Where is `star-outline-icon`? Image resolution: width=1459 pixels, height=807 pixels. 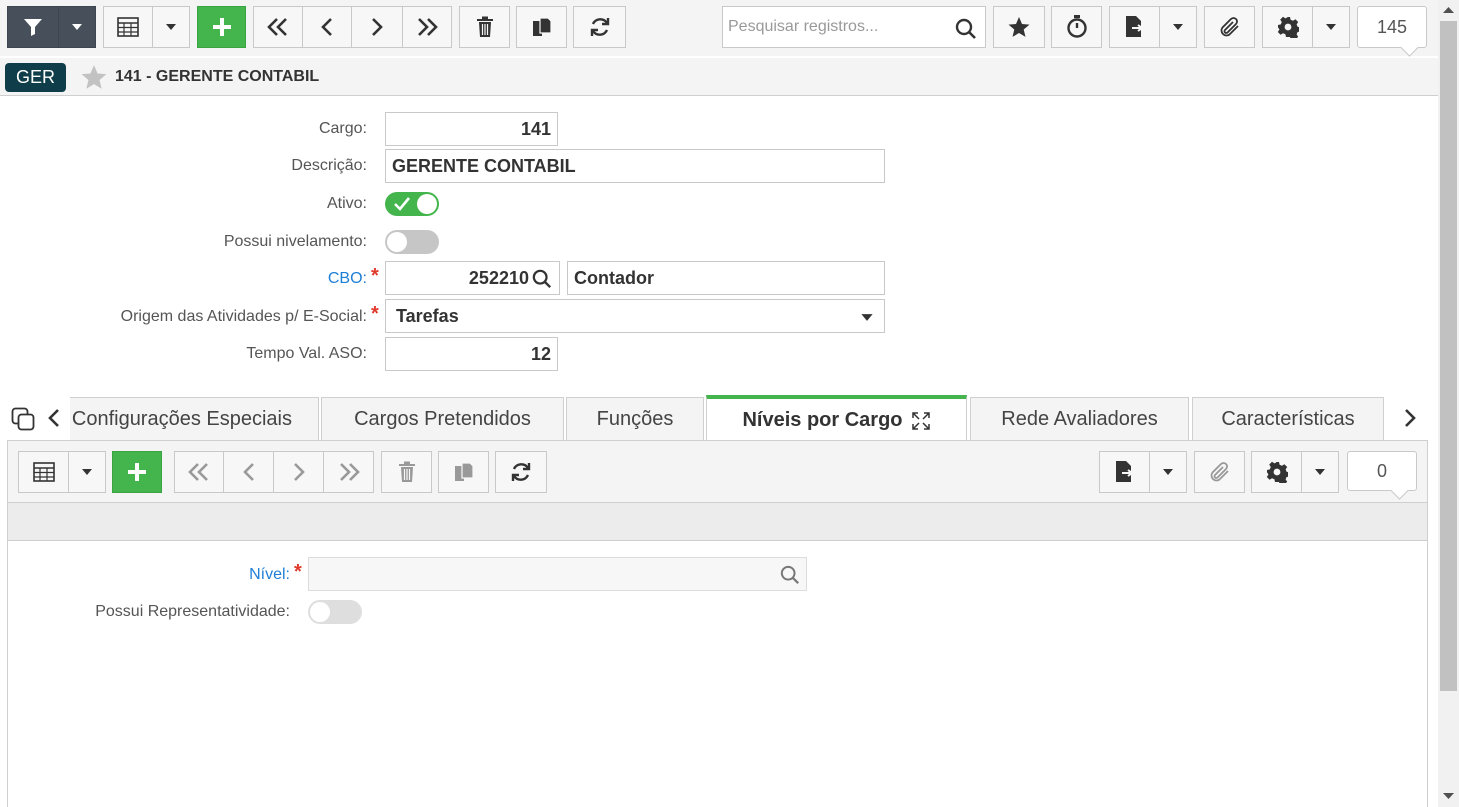 star-outline-icon is located at coordinates (94, 77).